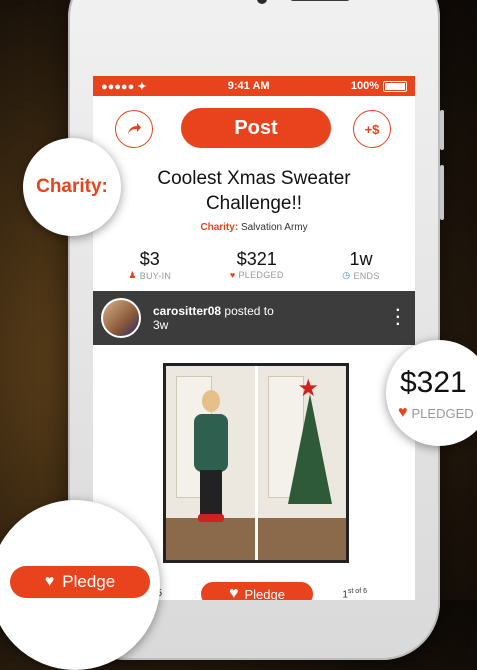  Describe the element at coordinates (274, 227) in the screenshot. I see `charity-name: Salvation Army` at that location.